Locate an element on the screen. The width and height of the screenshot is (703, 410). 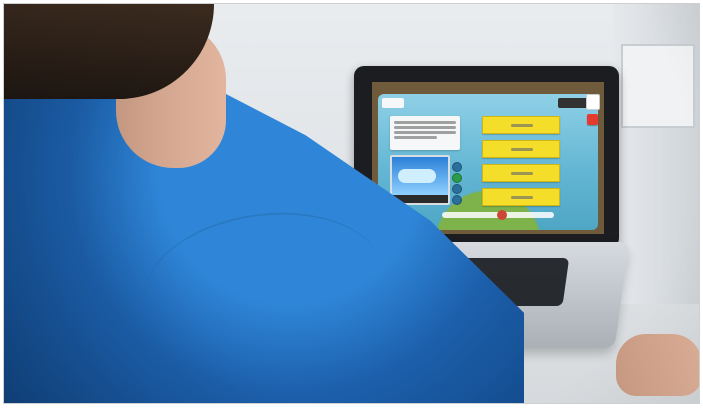
avatar-icon is located at coordinates (593, 102).